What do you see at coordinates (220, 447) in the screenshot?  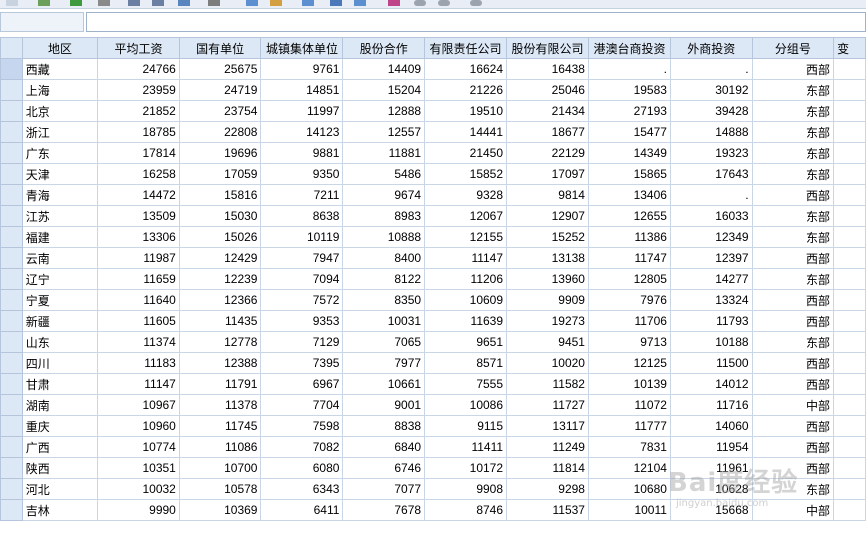 I see `data-cell: 11086` at bounding box center [220, 447].